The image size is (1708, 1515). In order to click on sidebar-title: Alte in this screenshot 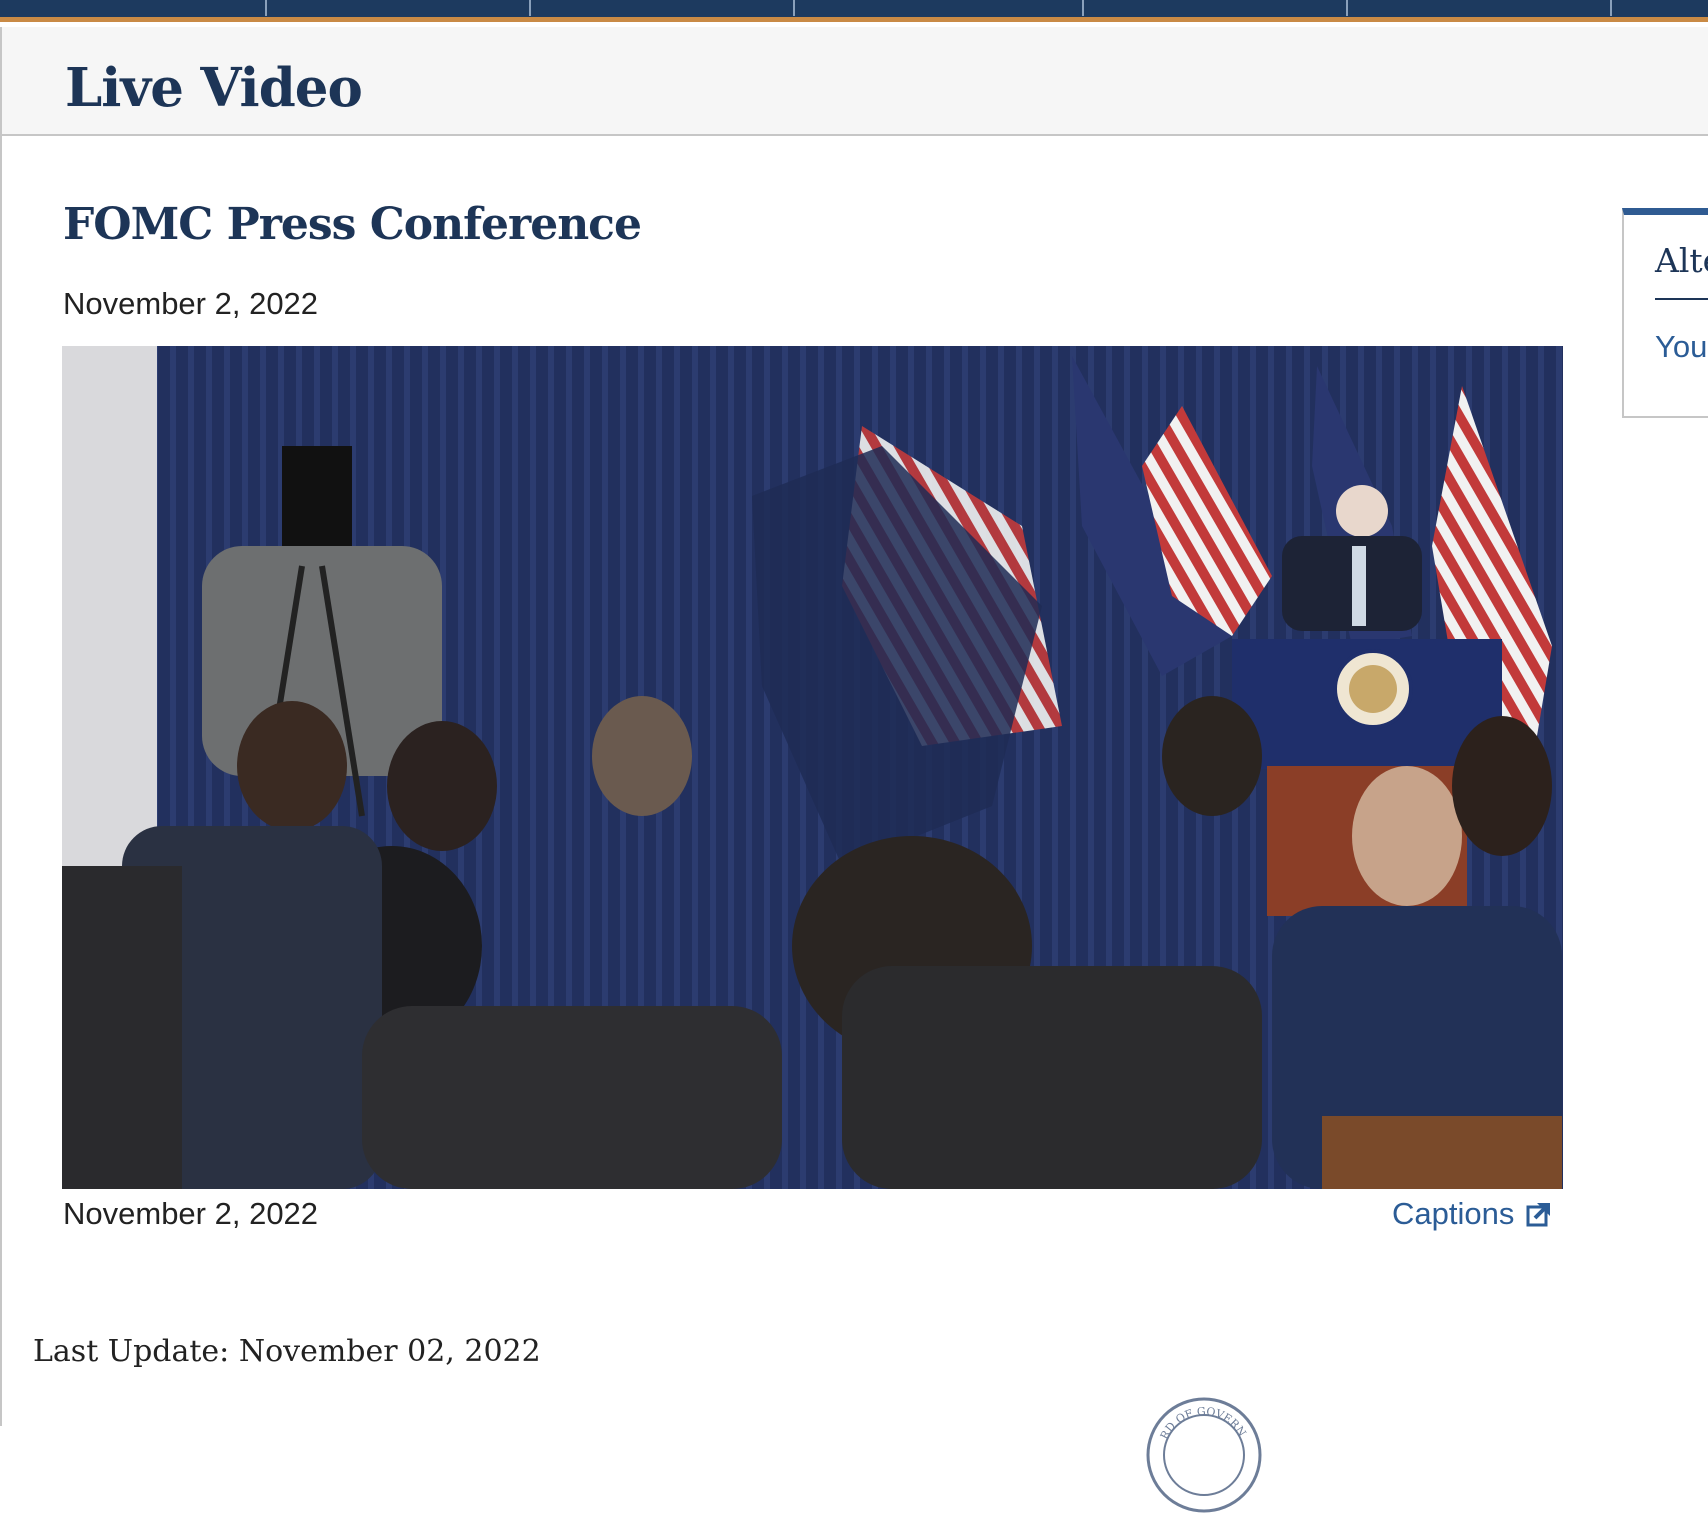, I will do `click(1681, 260)`.